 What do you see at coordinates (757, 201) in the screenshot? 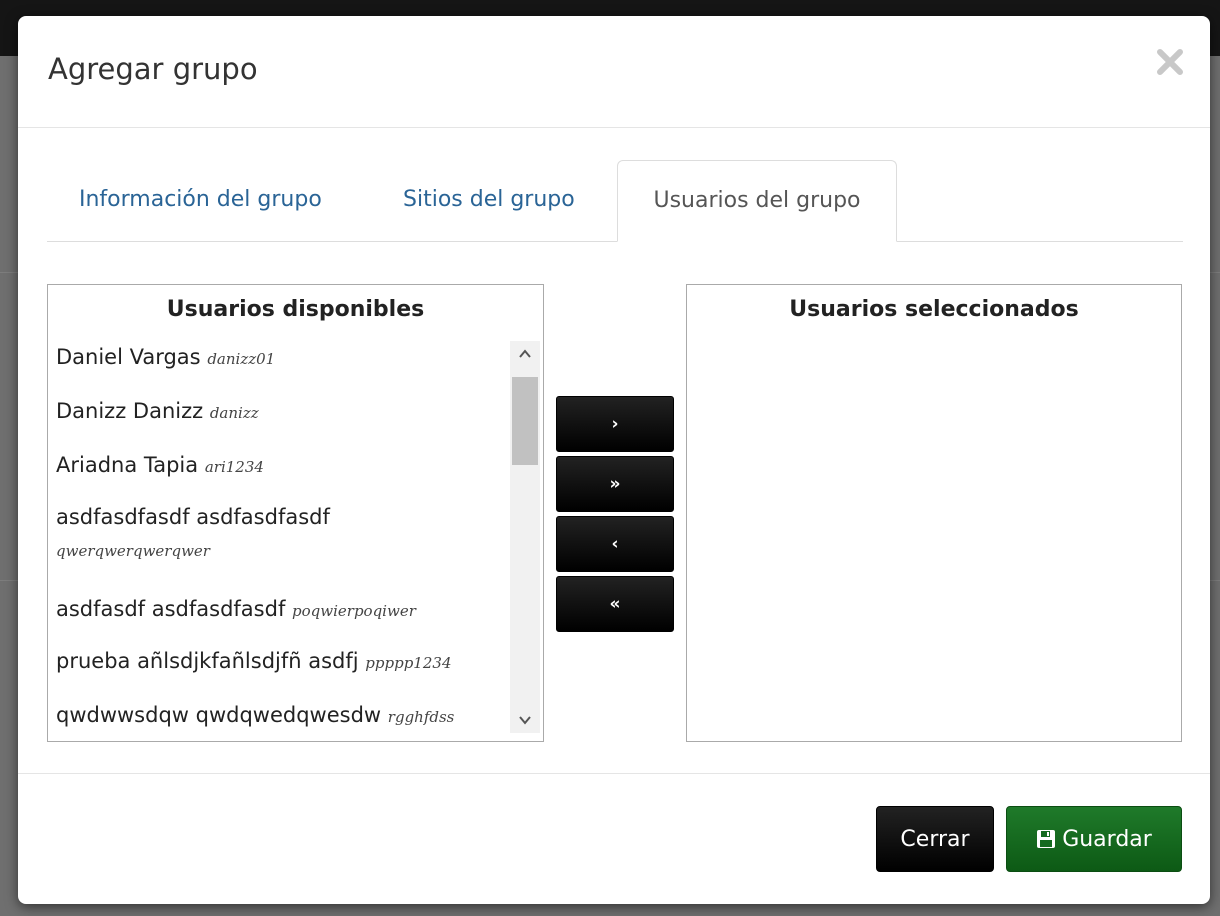
I see `tab-group-users: Usuarios del grupo` at bounding box center [757, 201].